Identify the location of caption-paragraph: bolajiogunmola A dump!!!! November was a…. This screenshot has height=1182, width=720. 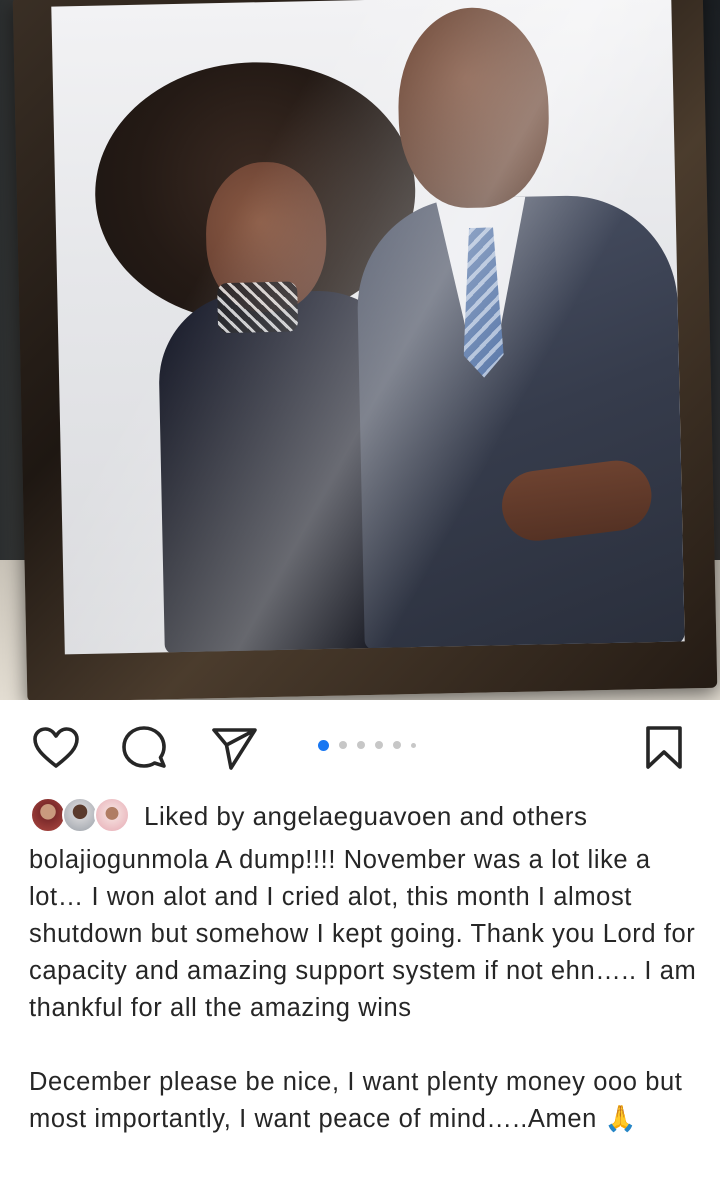
(363, 934).